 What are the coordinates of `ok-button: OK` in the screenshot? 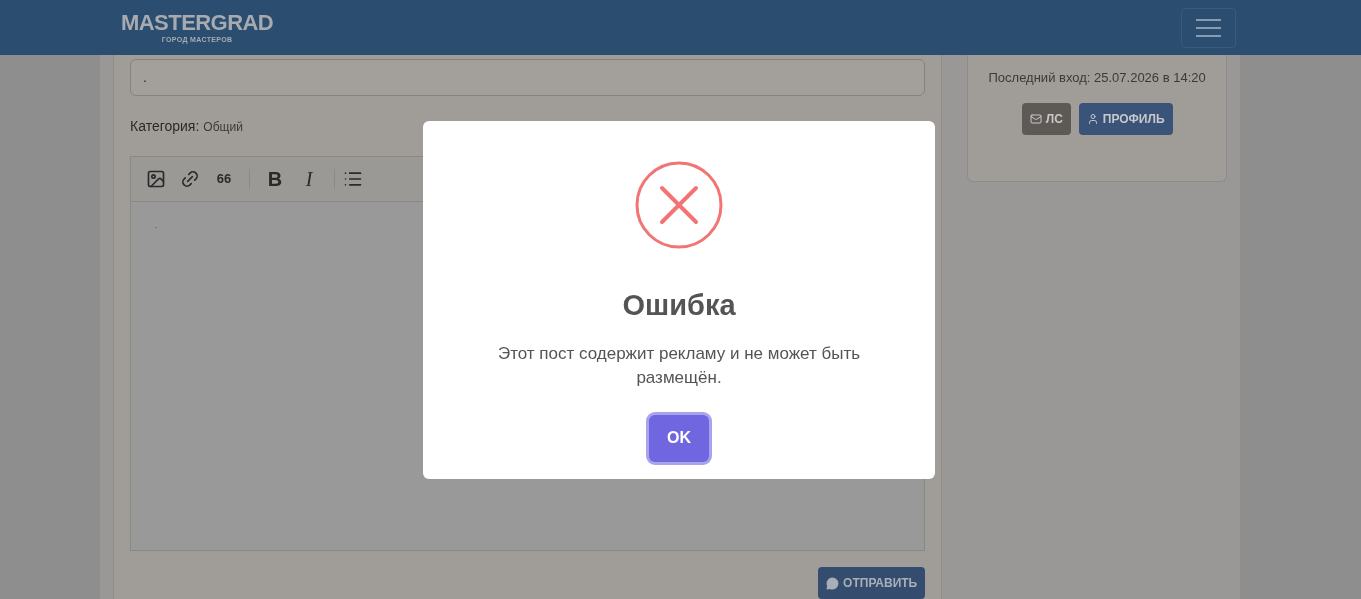 It's located at (679, 438).